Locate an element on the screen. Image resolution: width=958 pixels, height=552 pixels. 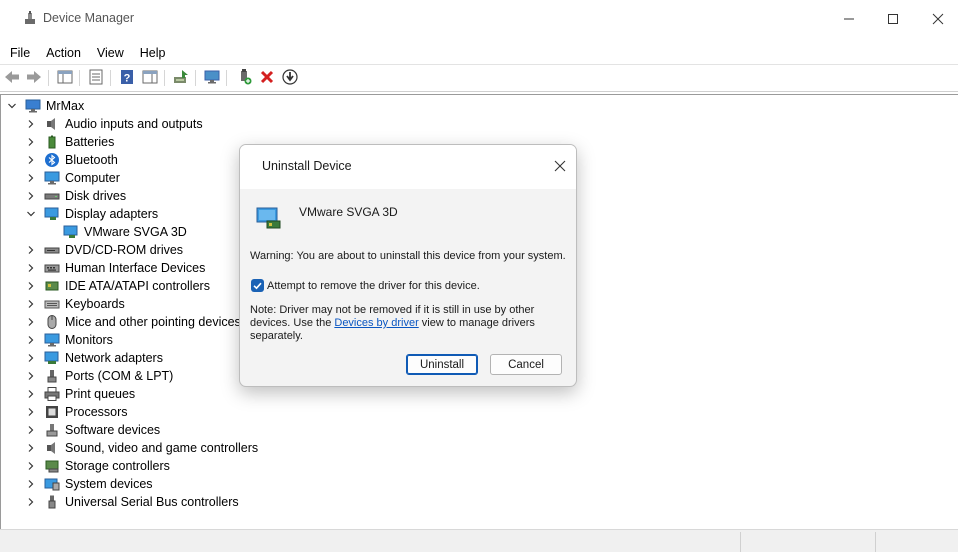
uninstall-device-button is located at coordinates (267, 77).